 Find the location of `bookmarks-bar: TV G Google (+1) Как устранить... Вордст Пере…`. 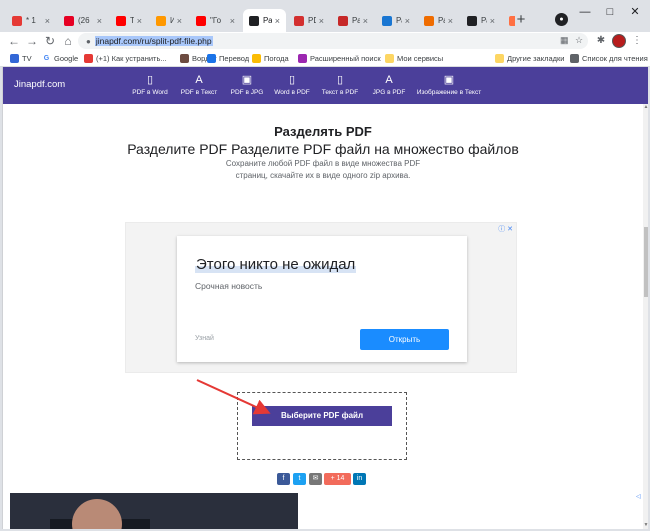

bookmarks-bar: TV G Google (+1) Как устранить... Вордст Пере… is located at coordinates (325, 58).